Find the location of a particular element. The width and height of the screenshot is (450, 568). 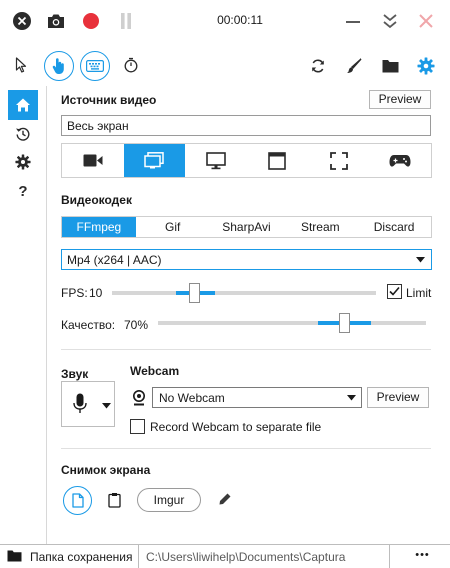

home-icon is located at coordinates (23, 105).